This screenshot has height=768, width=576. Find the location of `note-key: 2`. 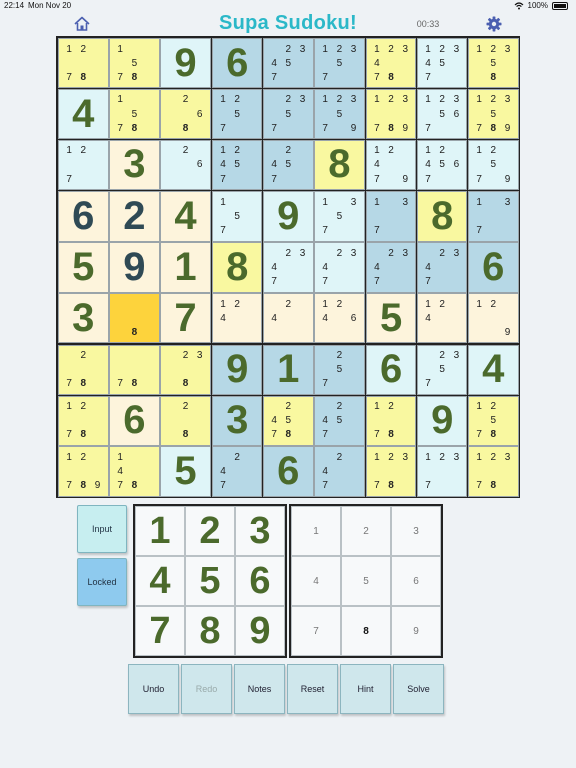

note-key: 2 is located at coordinates (366, 531).